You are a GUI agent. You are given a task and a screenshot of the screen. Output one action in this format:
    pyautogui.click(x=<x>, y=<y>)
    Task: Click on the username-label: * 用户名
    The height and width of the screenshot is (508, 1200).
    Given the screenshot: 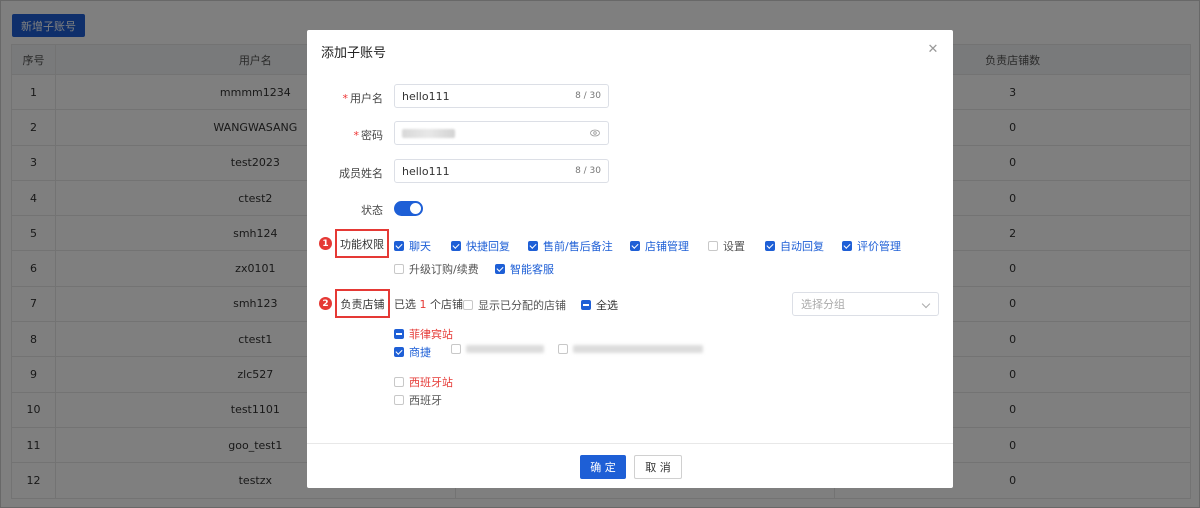 What is the action you would take?
    pyautogui.click(x=363, y=98)
    